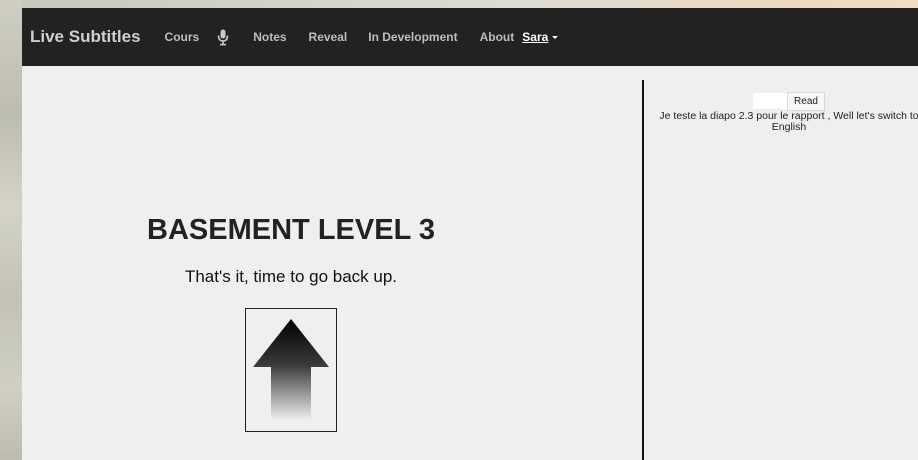 The height and width of the screenshot is (460, 918). What do you see at coordinates (291, 276) in the screenshot?
I see `slide-subtitle: That's it, time to go back up.` at bounding box center [291, 276].